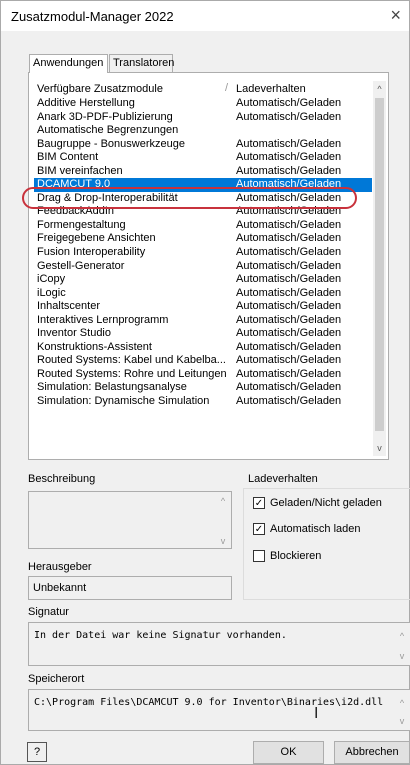 This screenshot has height=765, width=410. Describe the element at coordinates (203, 185) in the screenshot. I see `list-item: DCAMCUT 9.0 Automatisch/Geladen` at that location.